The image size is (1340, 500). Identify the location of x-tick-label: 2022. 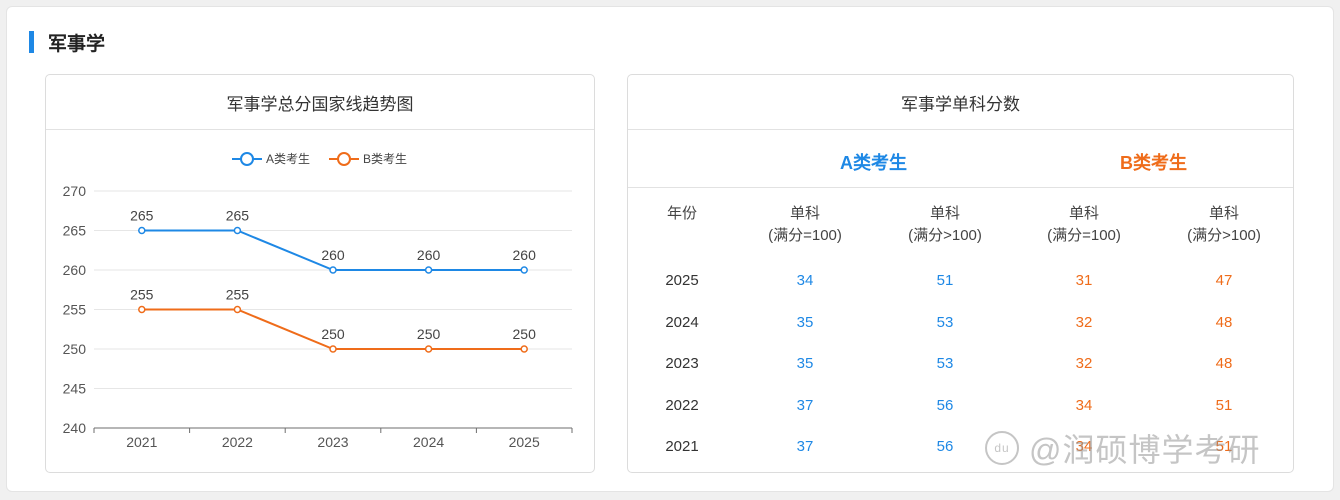
(237, 442).